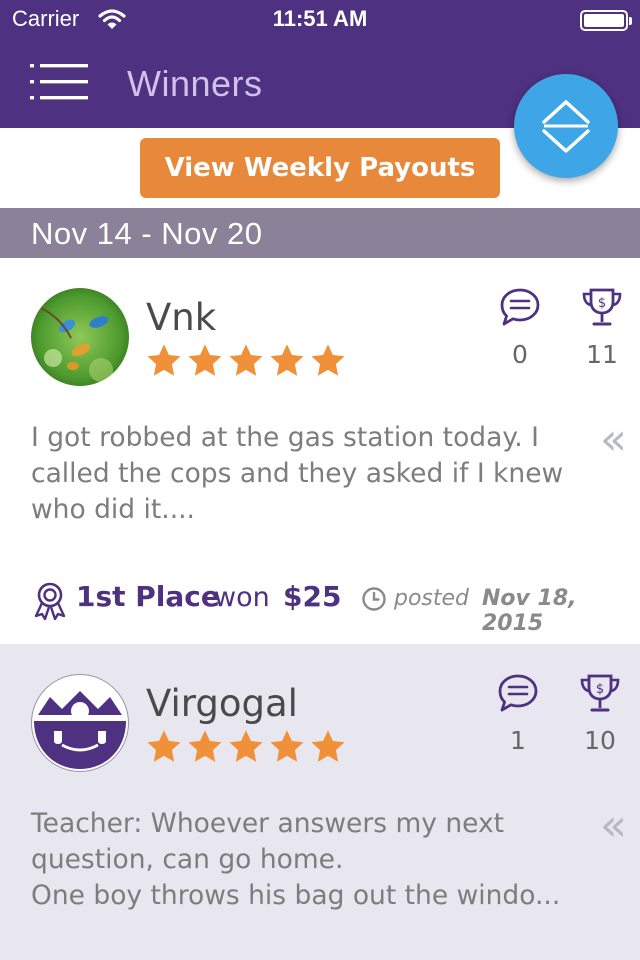  What do you see at coordinates (195, 83) in the screenshot?
I see `page-title: Winners` at bounding box center [195, 83].